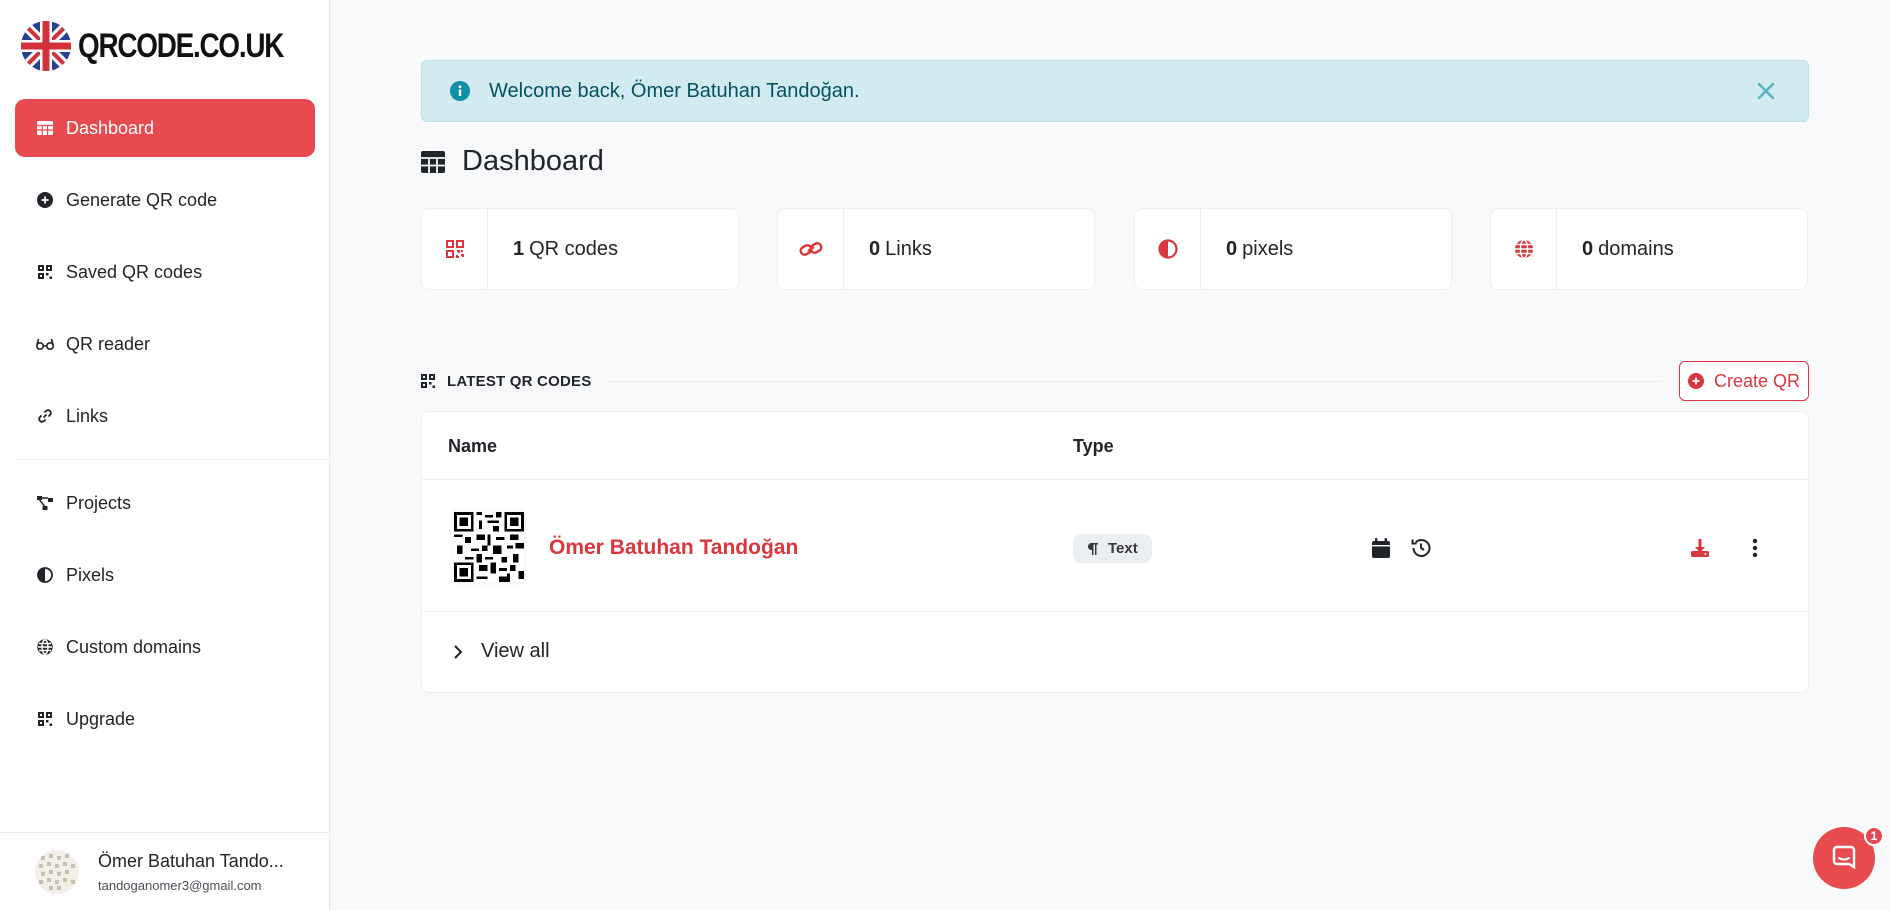 The width and height of the screenshot is (1890, 910). I want to click on sidebar-item-projects: Projects, so click(165, 503).